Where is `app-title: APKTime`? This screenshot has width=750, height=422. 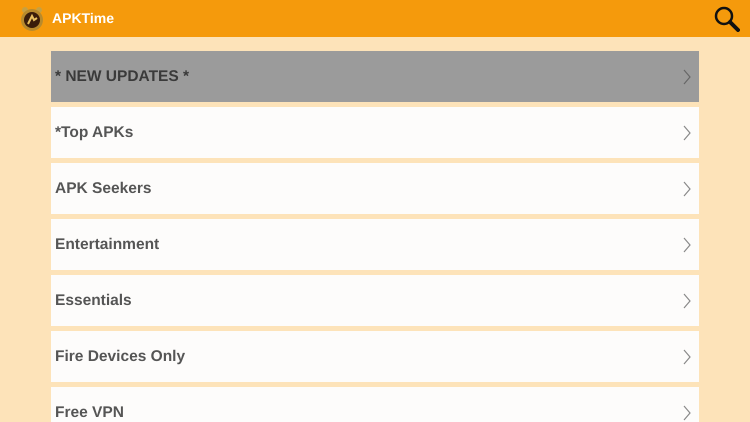 app-title: APKTime is located at coordinates (83, 18).